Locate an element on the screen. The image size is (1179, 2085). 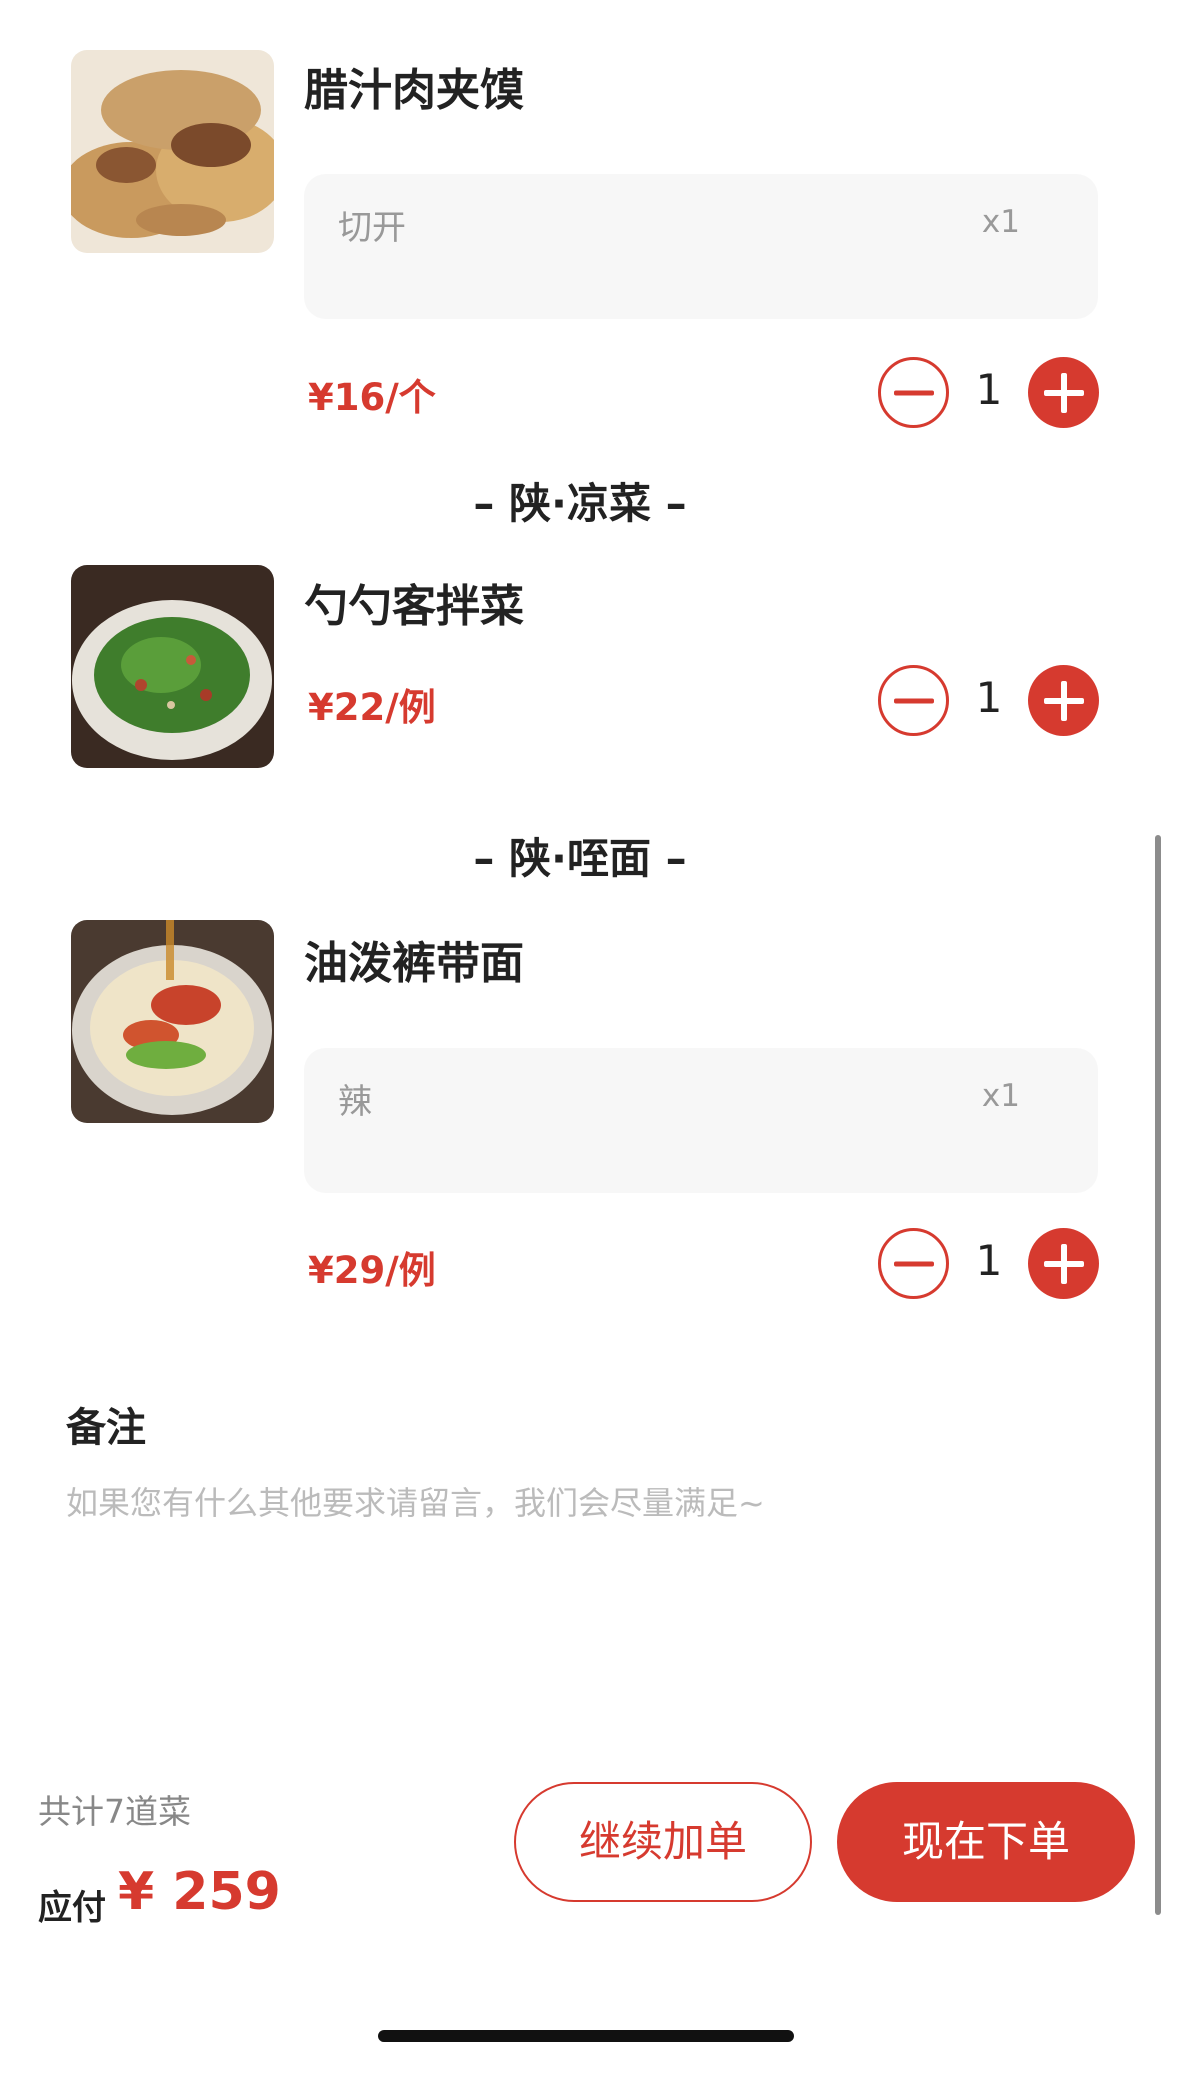
dish-option-box: 辣 x1 is located at coordinates (701, 1120).